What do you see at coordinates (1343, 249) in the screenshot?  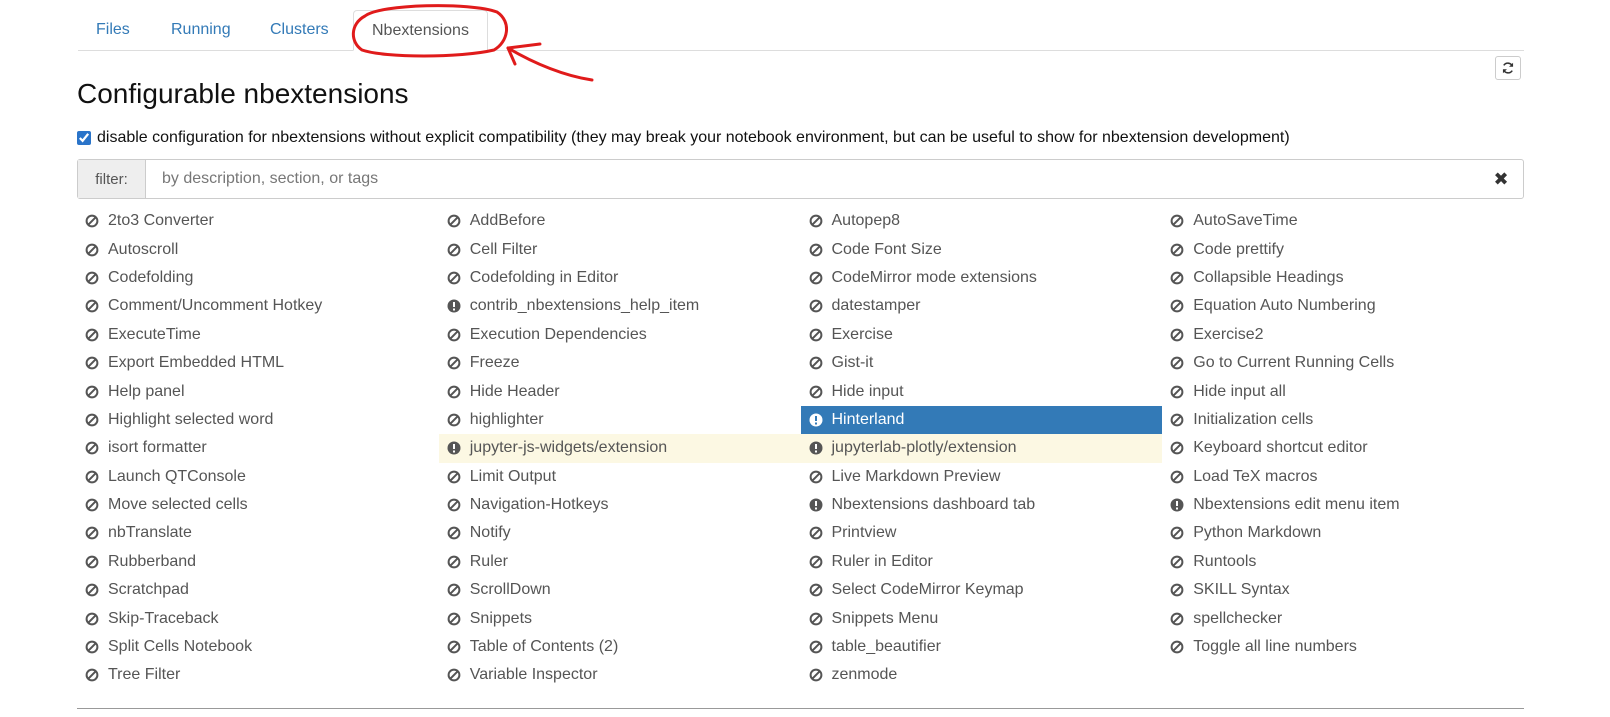 I see `nbextension-item: Code prettify` at bounding box center [1343, 249].